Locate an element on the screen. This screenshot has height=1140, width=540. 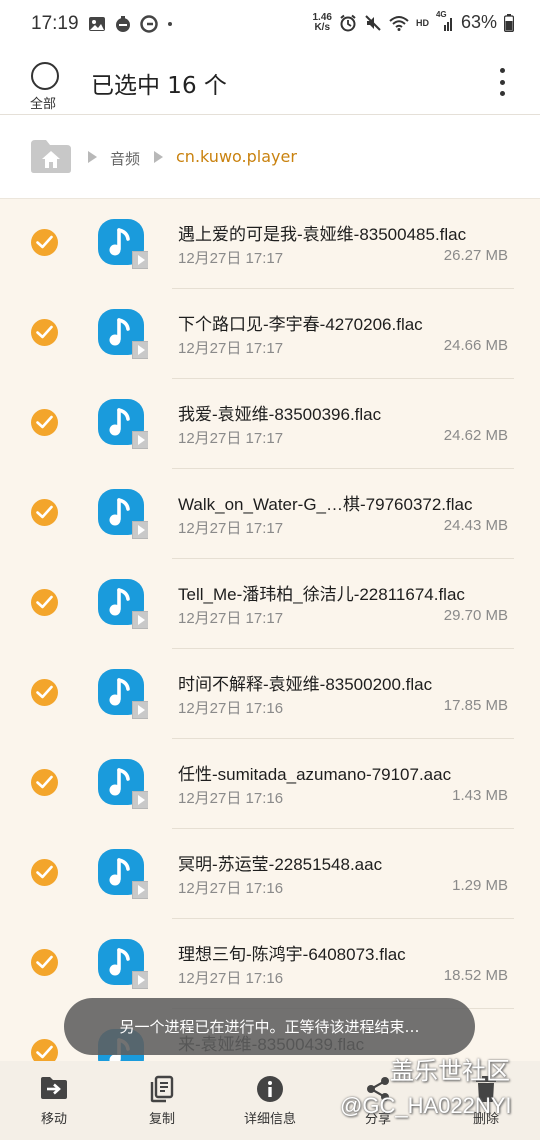
copy-icon is located at coordinates (162, 1089).